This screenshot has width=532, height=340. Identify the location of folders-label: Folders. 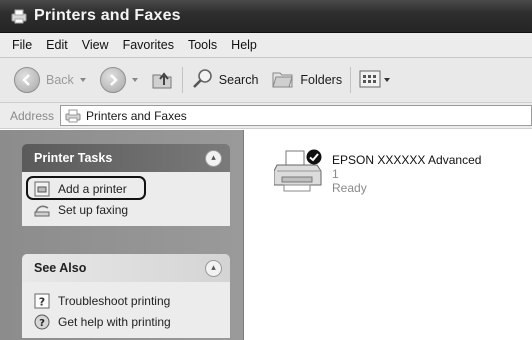
(321, 80).